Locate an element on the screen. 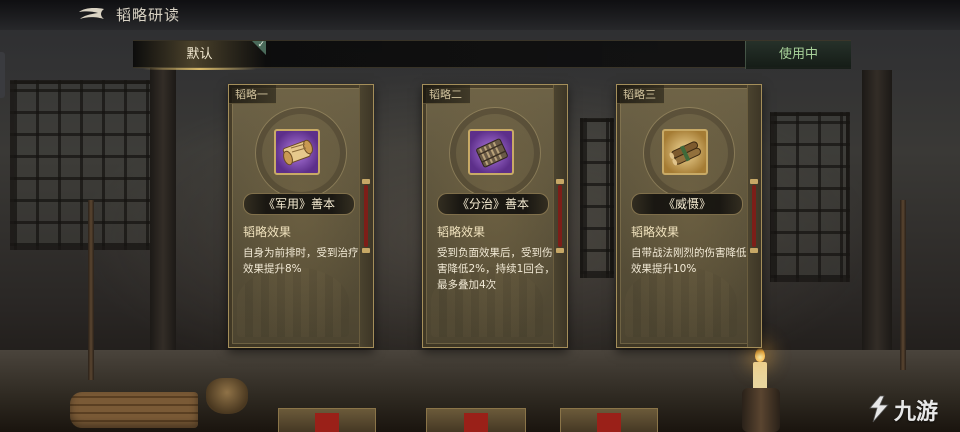 This screenshot has width=960, height=432. bamboo-scroll-prop is located at coordinates (134, 410).